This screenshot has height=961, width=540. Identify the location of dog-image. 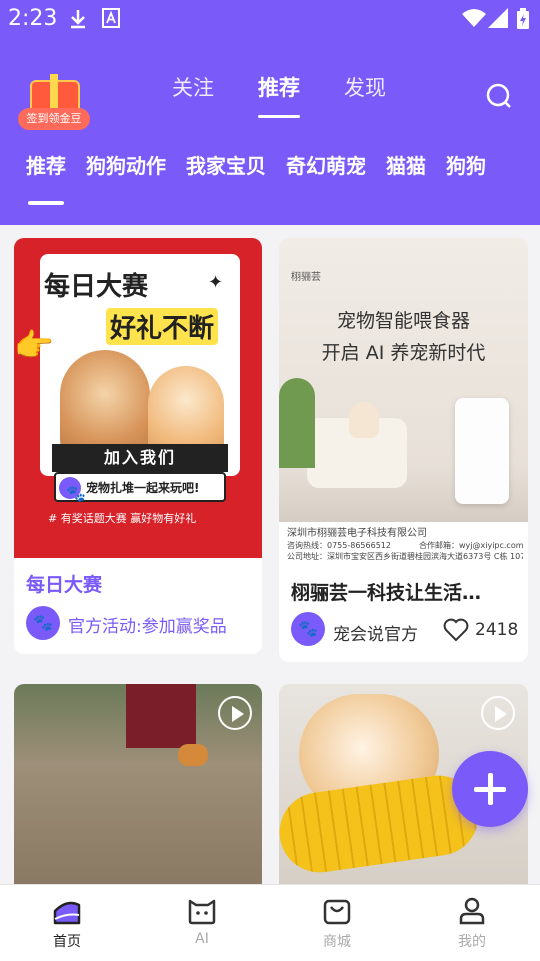
(193, 755).